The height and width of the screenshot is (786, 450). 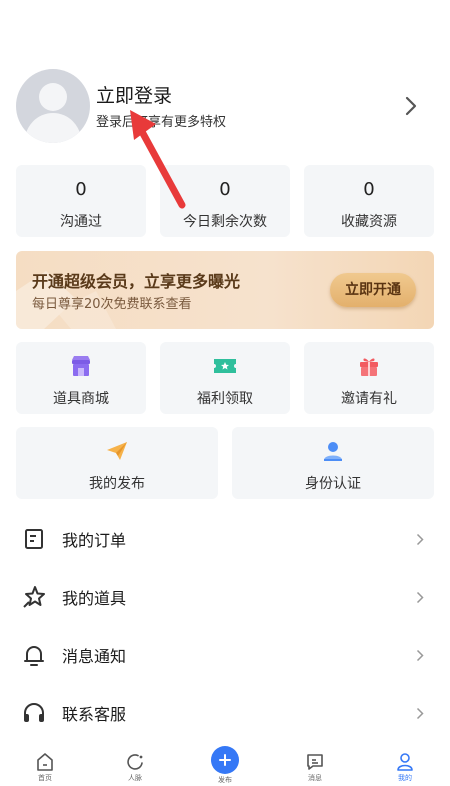 What do you see at coordinates (225, 780) in the screenshot?
I see `nav-label: 发布` at bounding box center [225, 780].